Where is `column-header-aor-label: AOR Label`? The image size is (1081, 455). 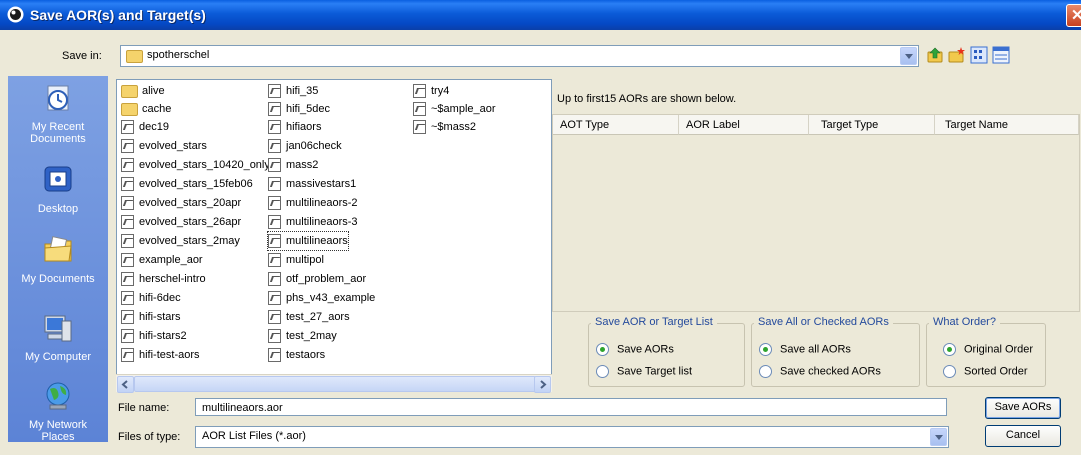 column-header-aor-label: AOR Label is located at coordinates (744, 125).